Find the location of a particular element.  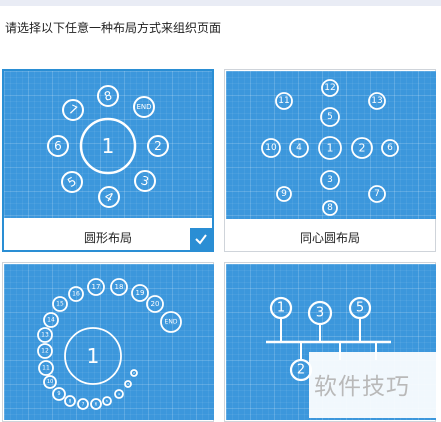

concentric-node-11: 7 is located at coordinates (377, 194).